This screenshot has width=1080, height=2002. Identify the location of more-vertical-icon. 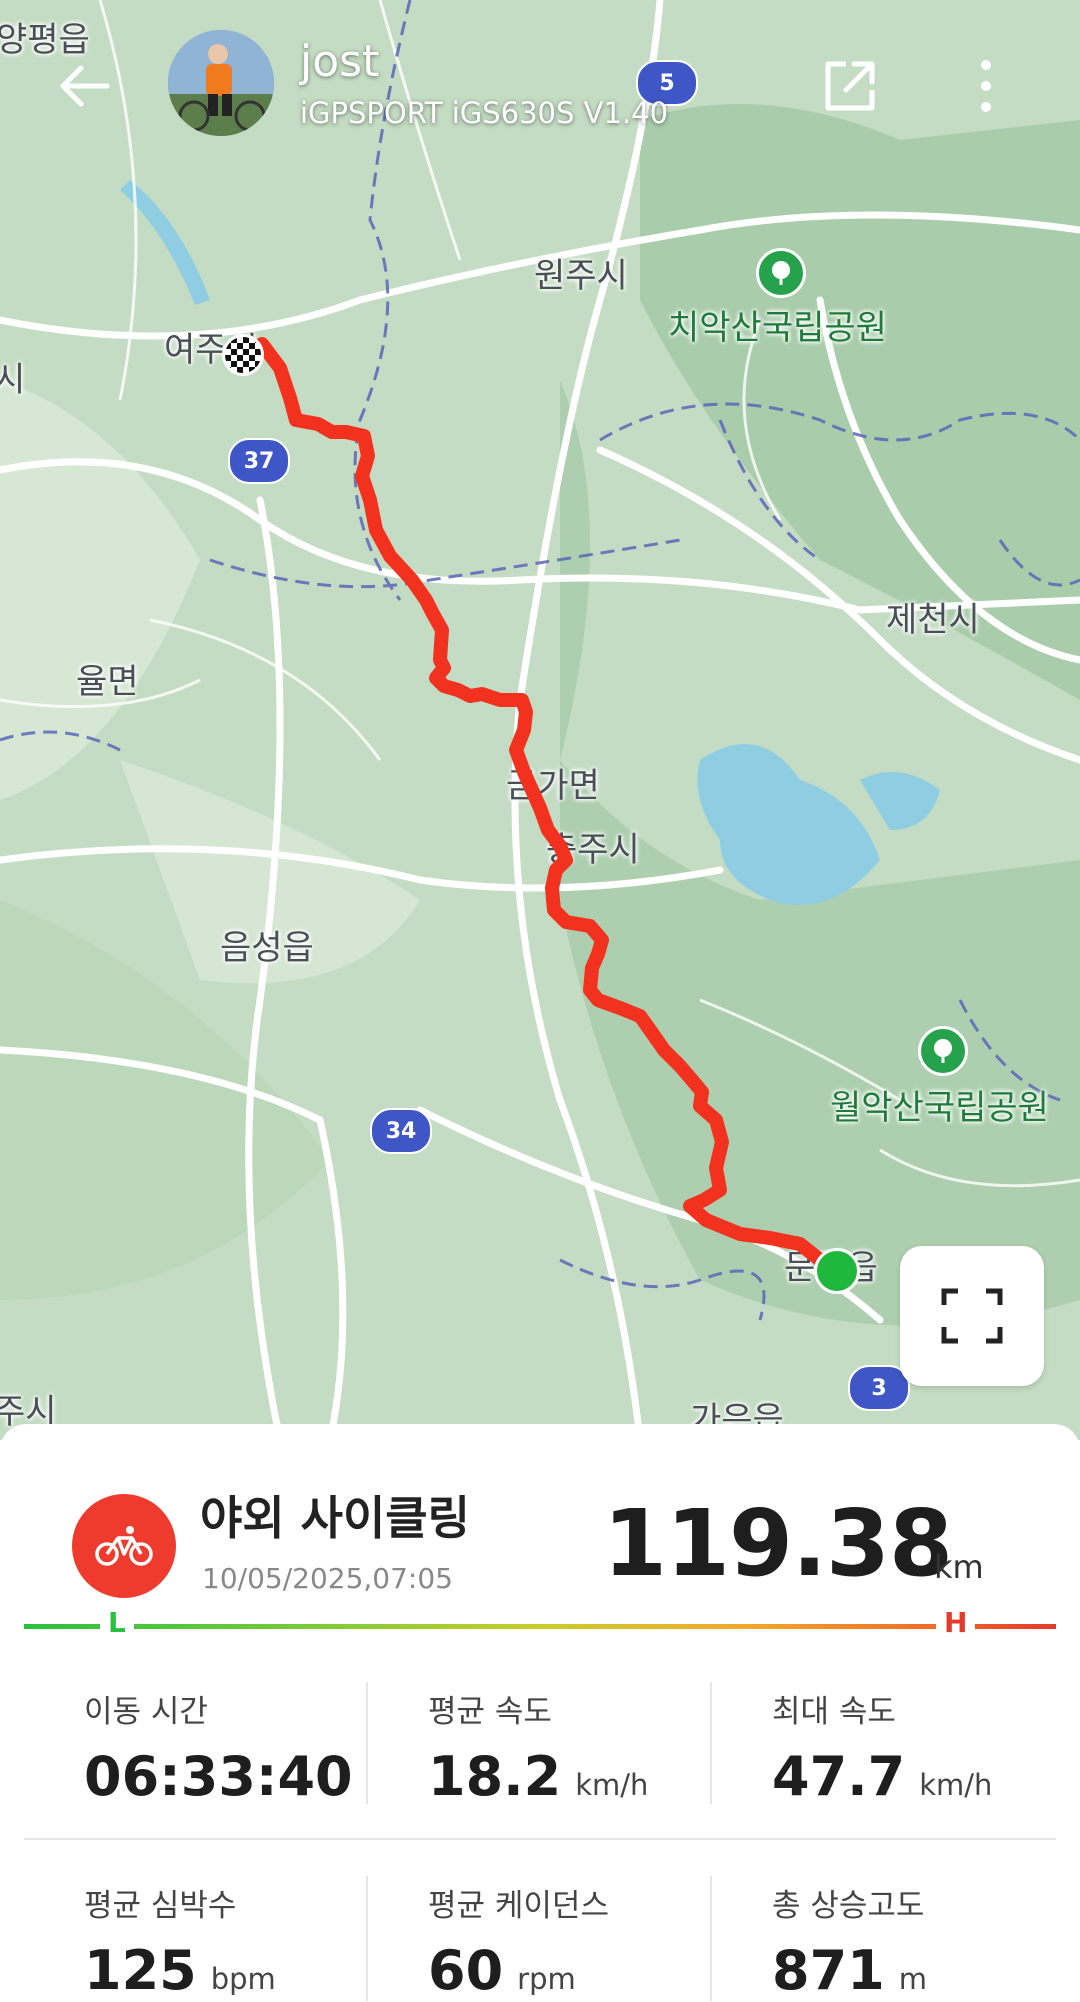
(986, 86).